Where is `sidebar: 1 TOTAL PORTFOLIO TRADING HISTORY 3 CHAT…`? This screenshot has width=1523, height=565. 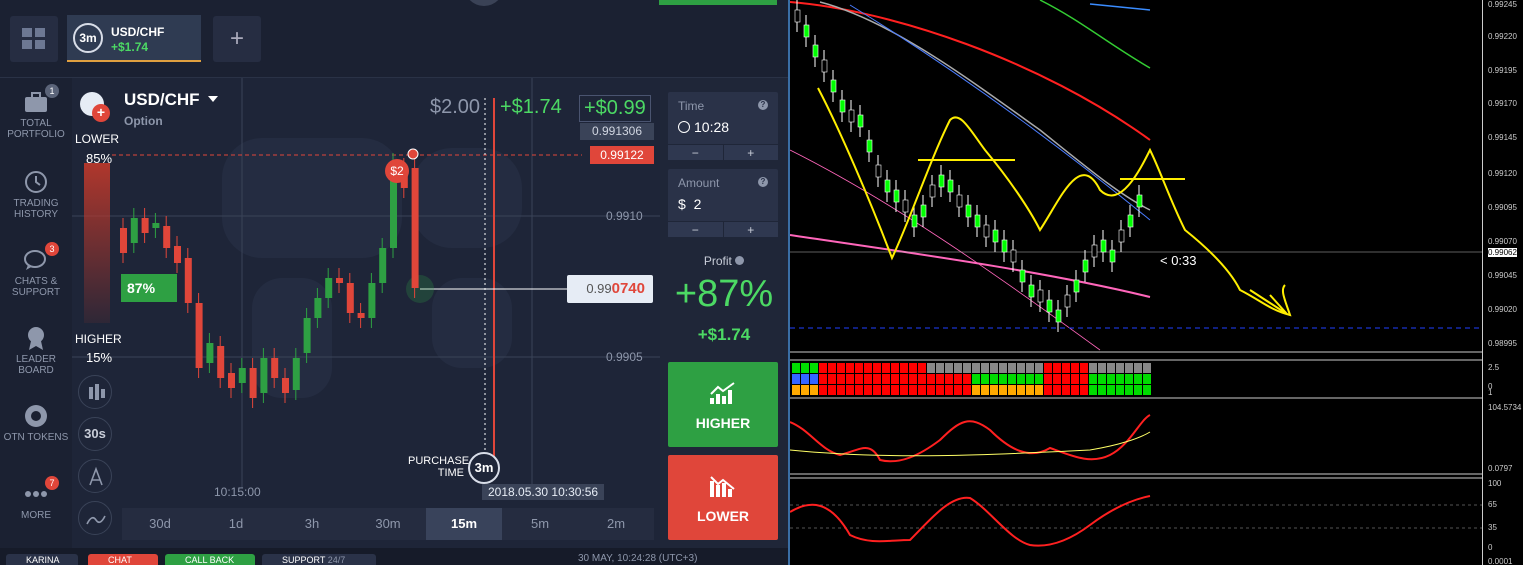
sidebar: 1 TOTAL PORTFOLIO TRADING HISTORY 3 CHAT… is located at coordinates (36, 313).